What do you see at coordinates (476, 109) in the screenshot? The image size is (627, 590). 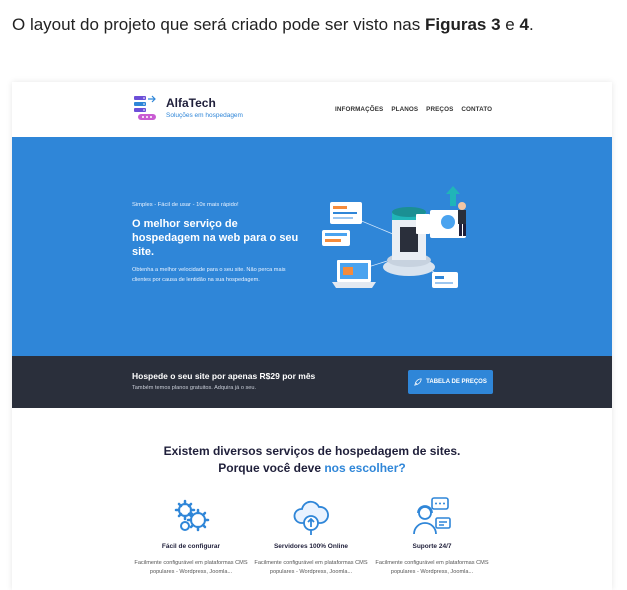 I see `nav-contato: CONTATO` at bounding box center [476, 109].